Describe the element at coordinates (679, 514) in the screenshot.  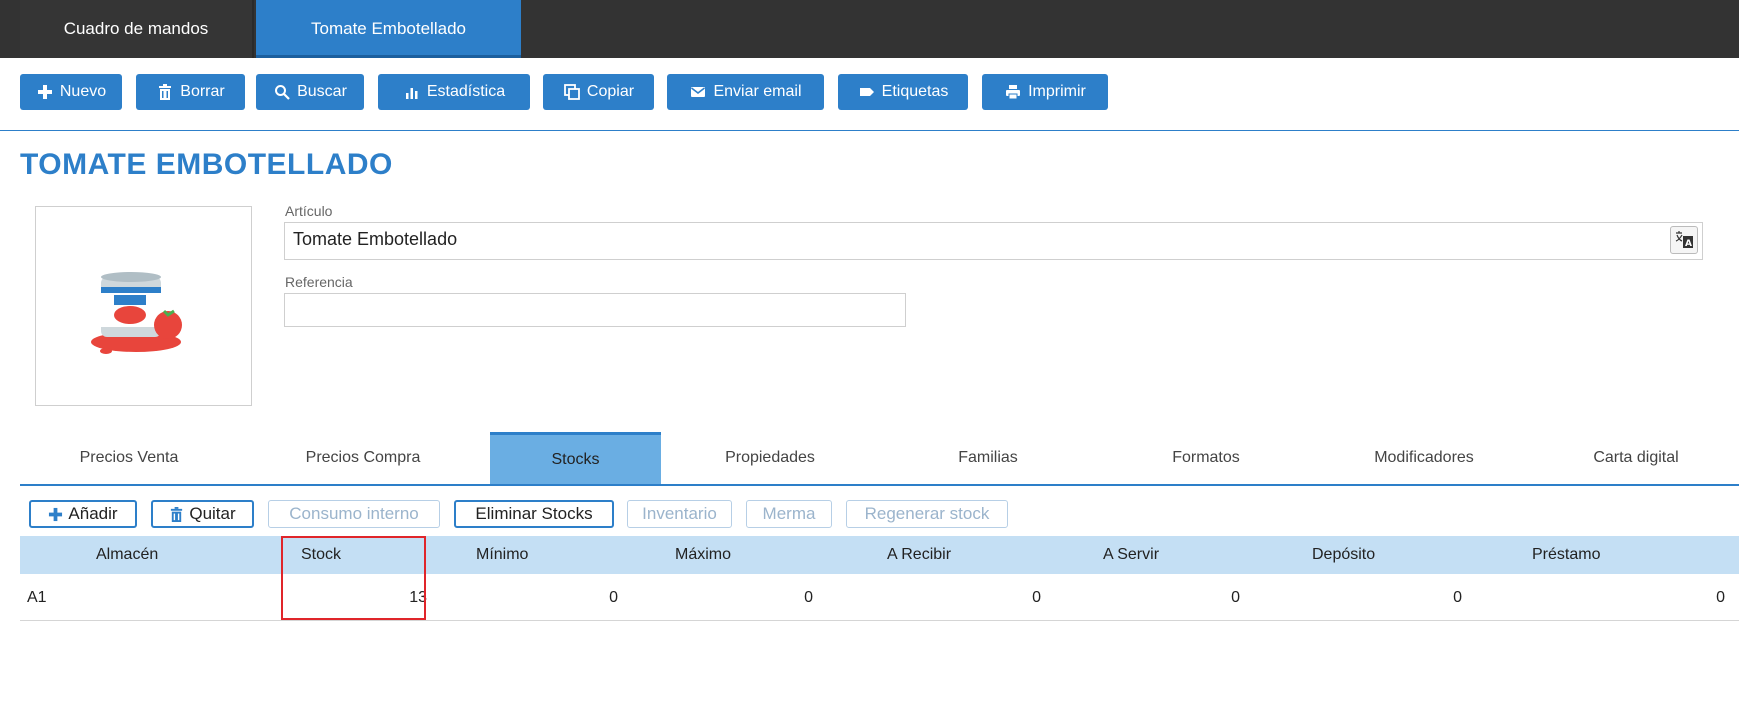
I see `inventory-button: Inventario` at that location.